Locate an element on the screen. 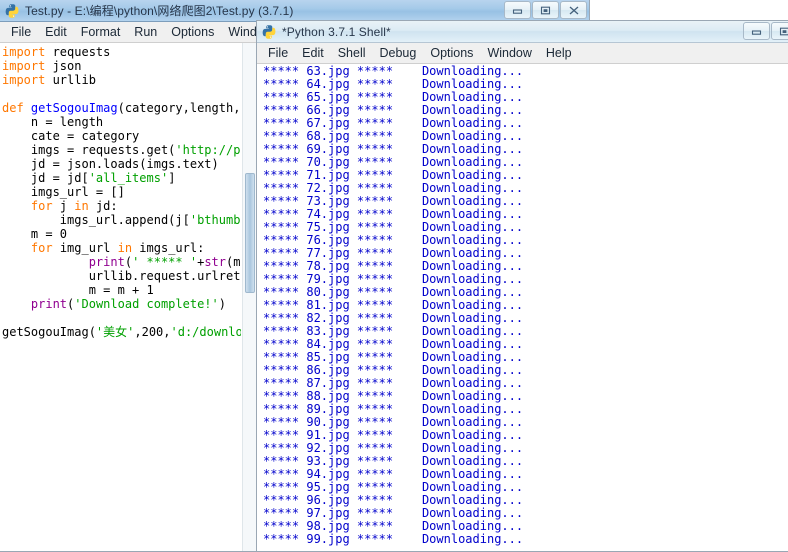  code-line: import requests is located at coordinates (121, 52).